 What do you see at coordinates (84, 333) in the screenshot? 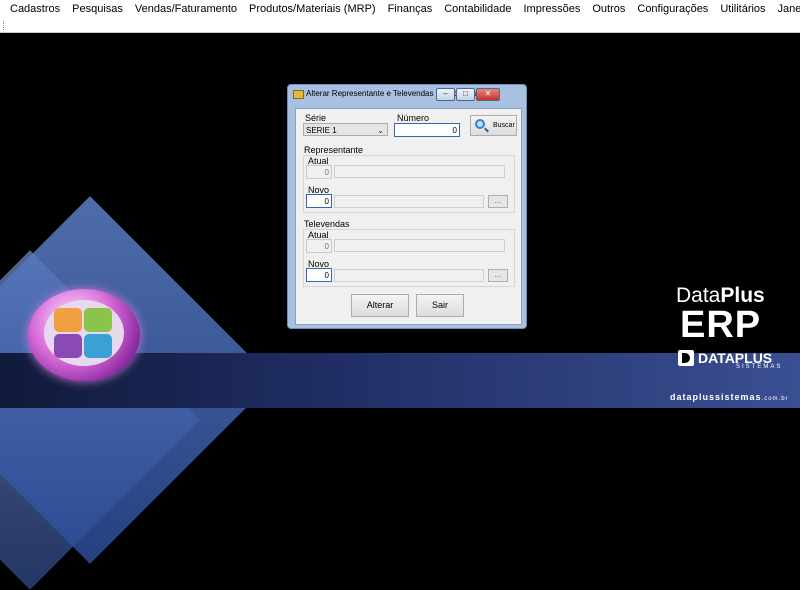
I see `puzzle-logo-pieces` at bounding box center [84, 333].